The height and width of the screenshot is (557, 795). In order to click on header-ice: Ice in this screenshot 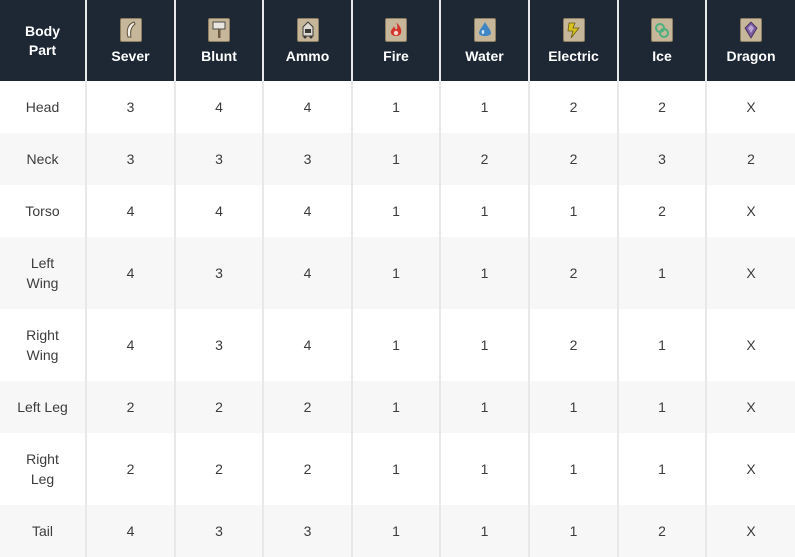, I will do `click(661, 40)`.